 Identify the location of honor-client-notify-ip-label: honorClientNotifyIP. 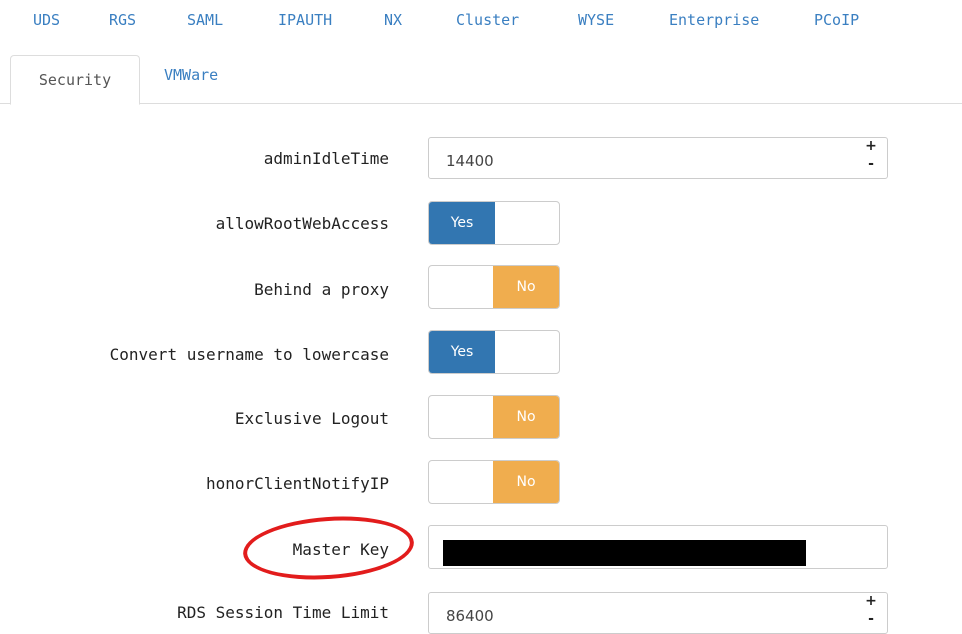
(297, 483).